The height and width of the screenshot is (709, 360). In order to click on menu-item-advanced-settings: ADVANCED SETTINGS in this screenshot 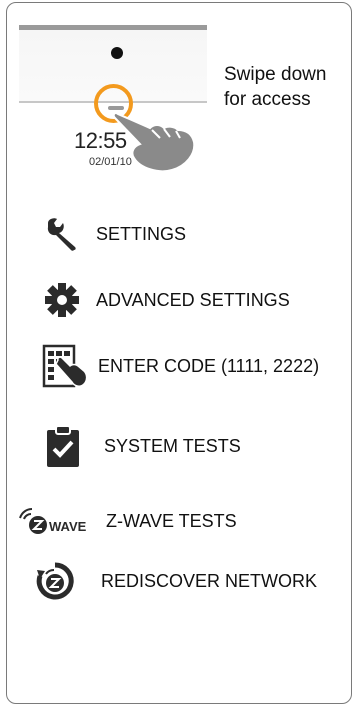, I will do `click(166, 300)`.